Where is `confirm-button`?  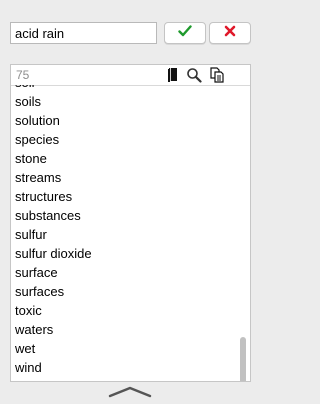 confirm-button is located at coordinates (185, 33).